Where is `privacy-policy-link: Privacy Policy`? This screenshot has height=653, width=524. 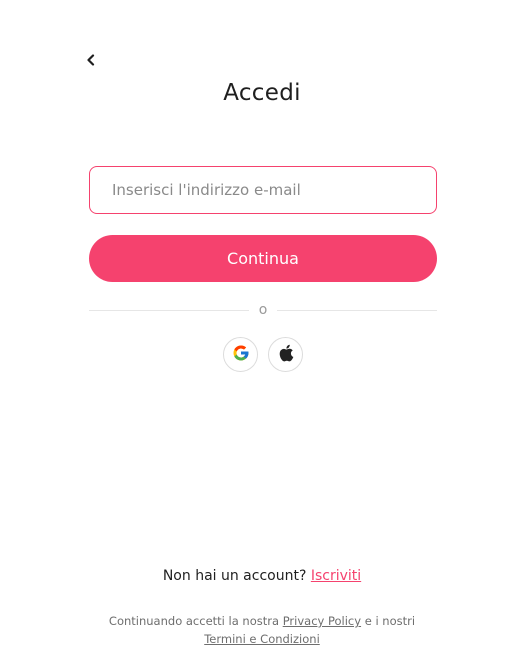 privacy-policy-link: Privacy Policy is located at coordinates (322, 621).